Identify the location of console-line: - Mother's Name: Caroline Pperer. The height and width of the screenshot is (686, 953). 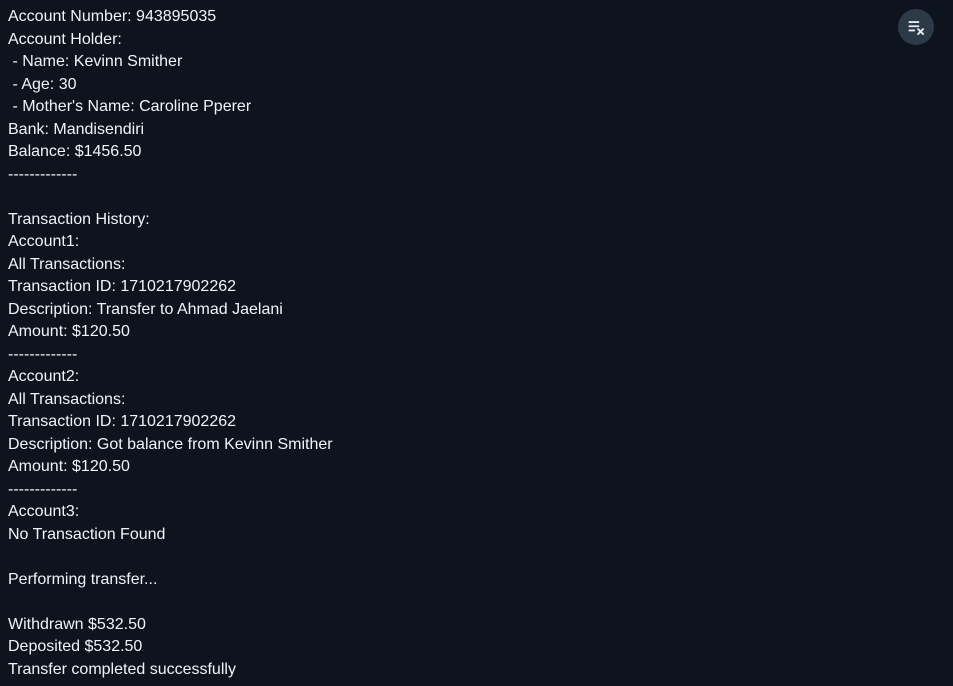
(130, 106).